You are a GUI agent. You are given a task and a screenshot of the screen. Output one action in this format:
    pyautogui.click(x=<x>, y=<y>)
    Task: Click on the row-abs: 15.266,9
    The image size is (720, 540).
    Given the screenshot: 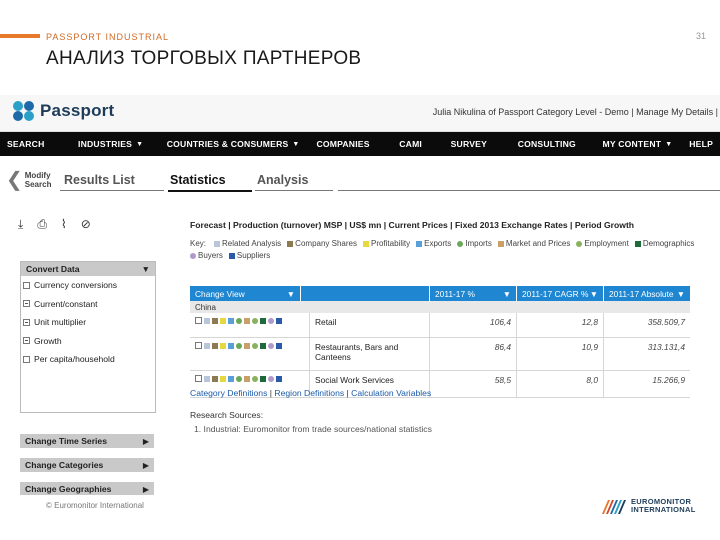 What is the action you would take?
    pyautogui.click(x=668, y=380)
    